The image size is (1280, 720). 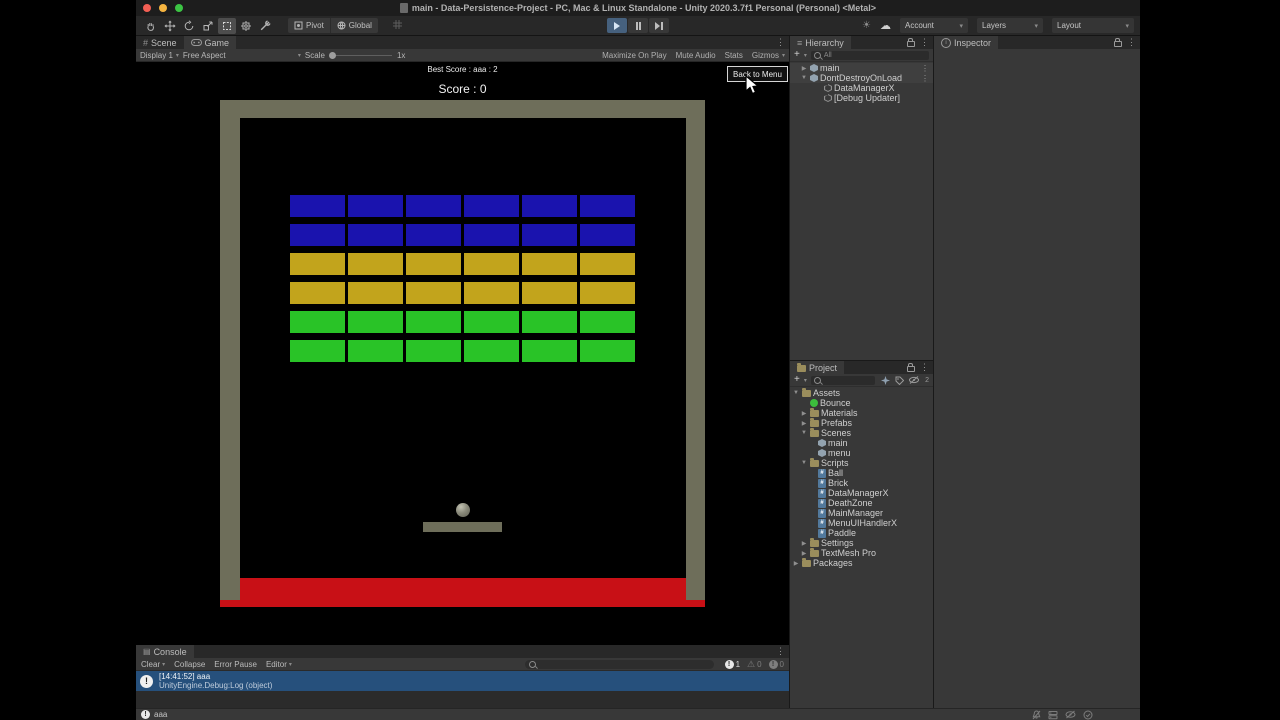 I want to click on play-button, so click(x=617, y=25).